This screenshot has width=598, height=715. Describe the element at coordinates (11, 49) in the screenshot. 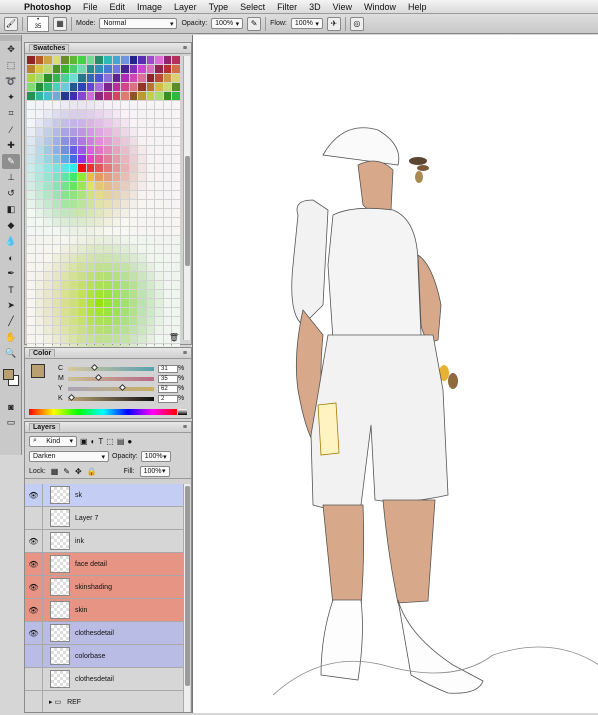

I see `move-tool-icon: ✥` at that location.